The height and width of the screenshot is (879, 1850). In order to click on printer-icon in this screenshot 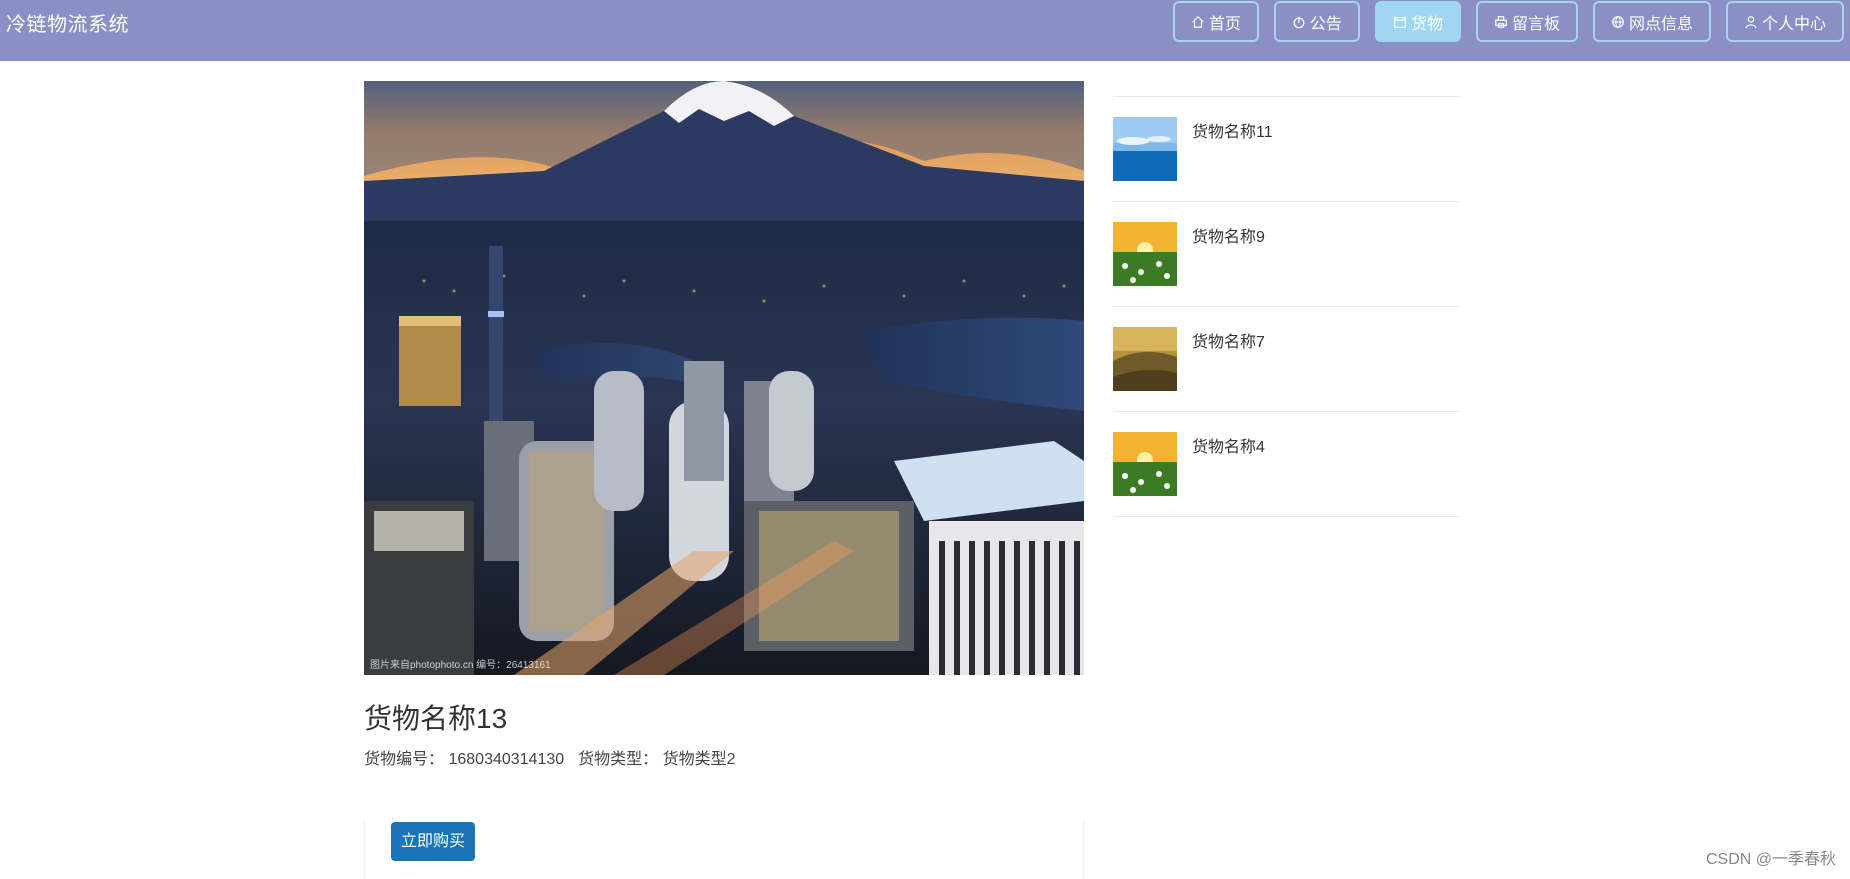, I will do `click(1501, 21)`.